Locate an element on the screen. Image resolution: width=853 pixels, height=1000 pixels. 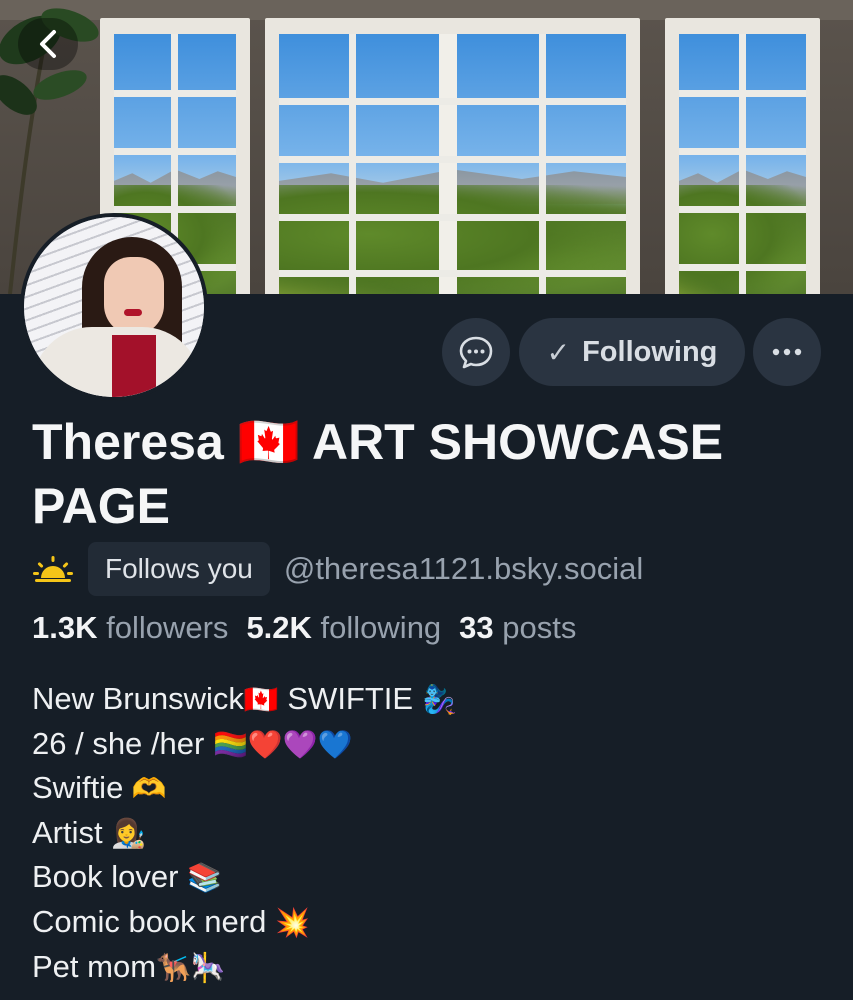
bio-emoji: 🫶 is located at coordinates (149, 789).